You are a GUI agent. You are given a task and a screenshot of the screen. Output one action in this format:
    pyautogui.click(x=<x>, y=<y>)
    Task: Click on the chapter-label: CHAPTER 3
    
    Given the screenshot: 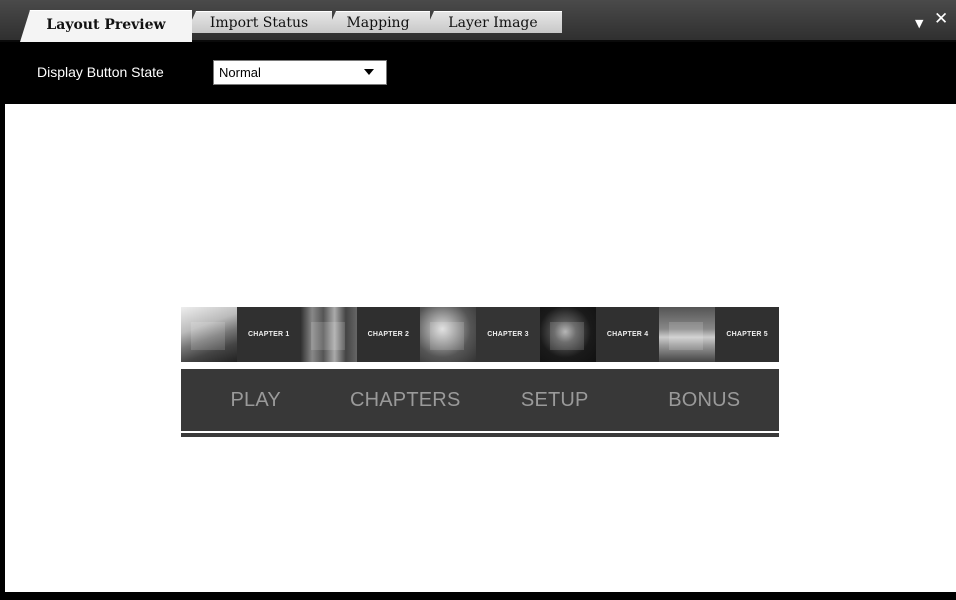 What is the action you would take?
    pyautogui.click(x=508, y=334)
    